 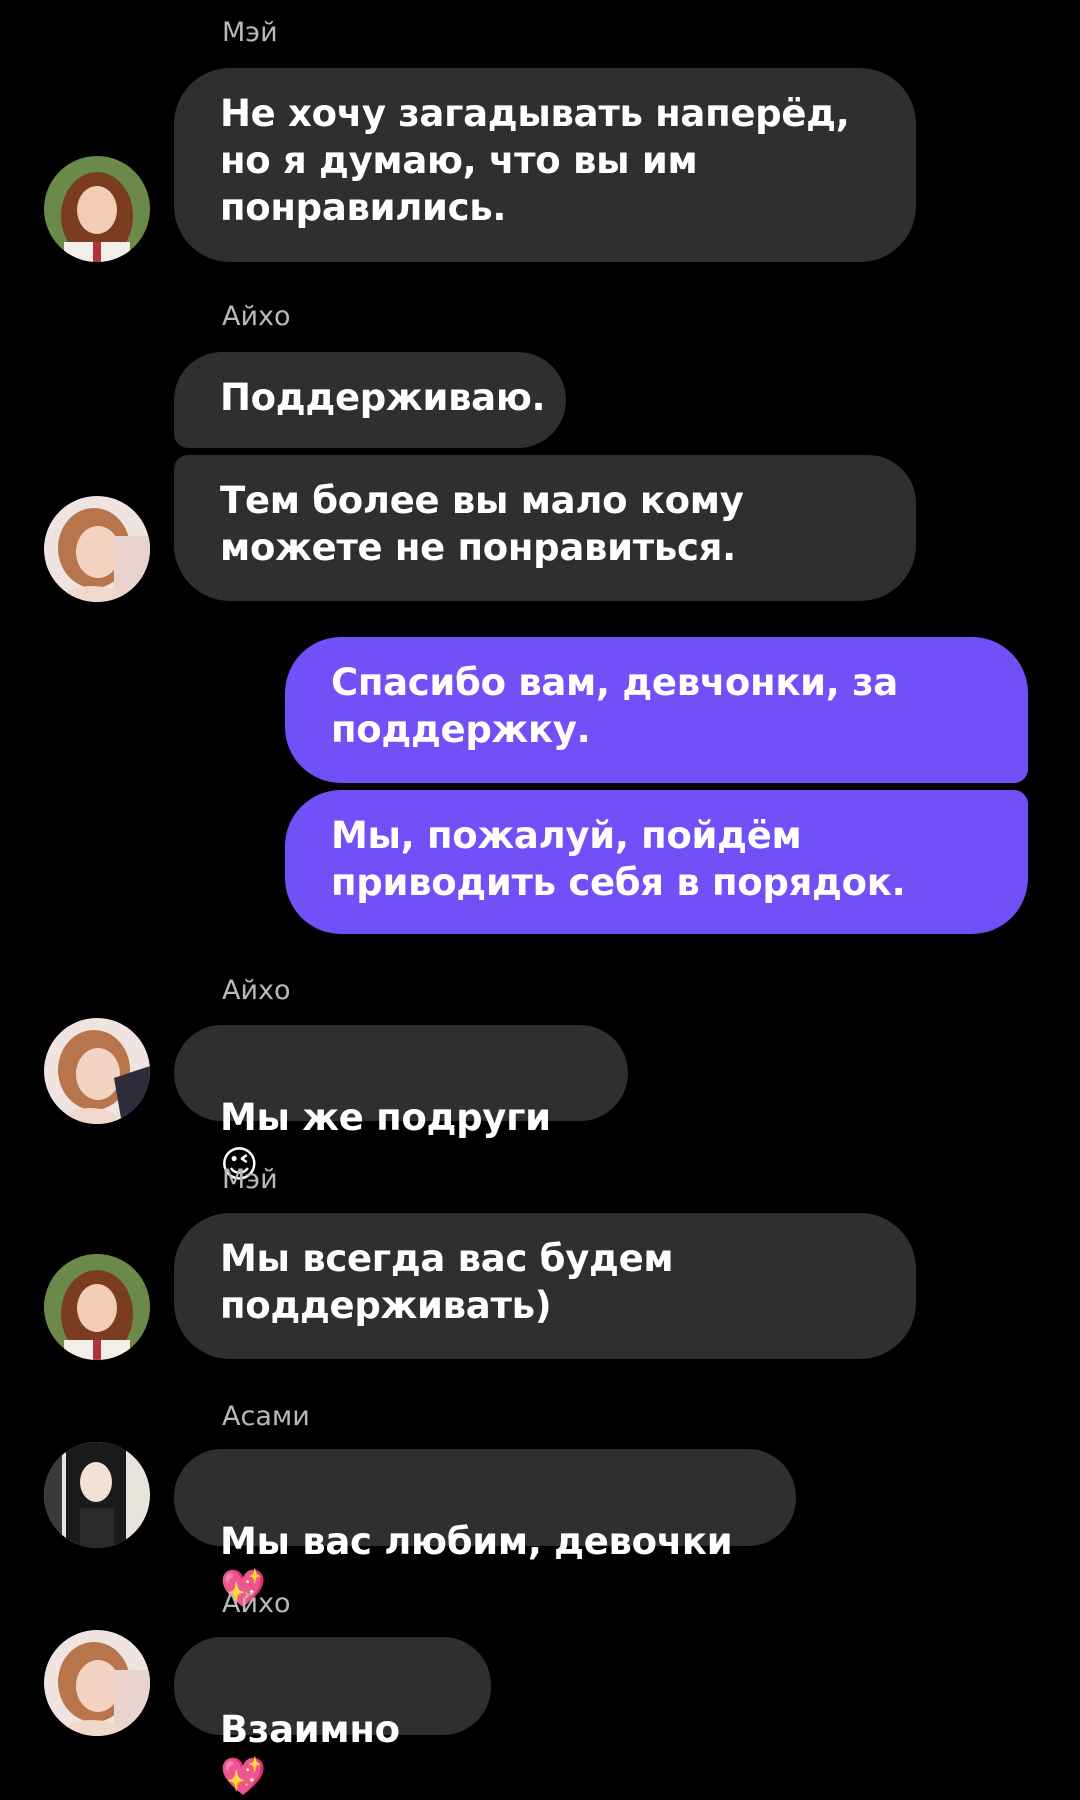 What do you see at coordinates (243, 1776) in the screenshot?
I see `sparkling-heart-emoji-icon: 💖` at bounding box center [243, 1776].